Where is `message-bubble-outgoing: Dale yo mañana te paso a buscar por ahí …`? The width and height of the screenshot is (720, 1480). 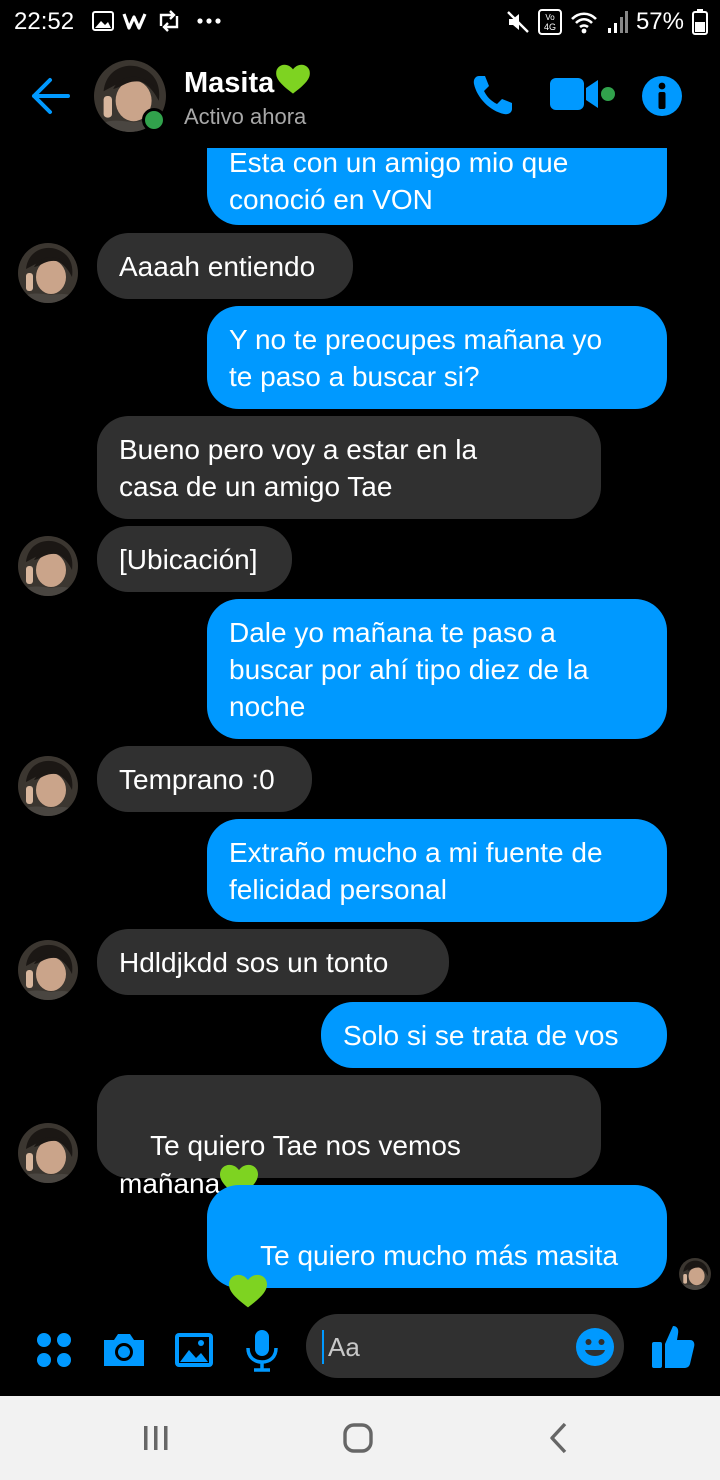 message-bubble-outgoing: Dale yo mañana te paso a buscar por ahí … is located at coordinates (437, 669).